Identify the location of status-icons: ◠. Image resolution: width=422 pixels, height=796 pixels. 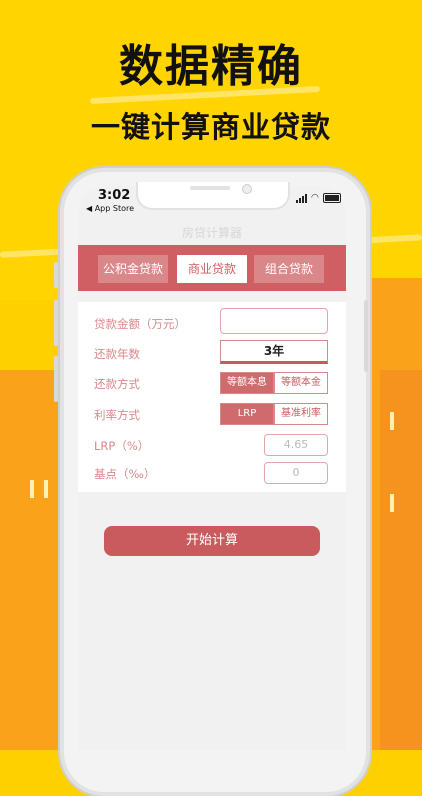
(318, 198).